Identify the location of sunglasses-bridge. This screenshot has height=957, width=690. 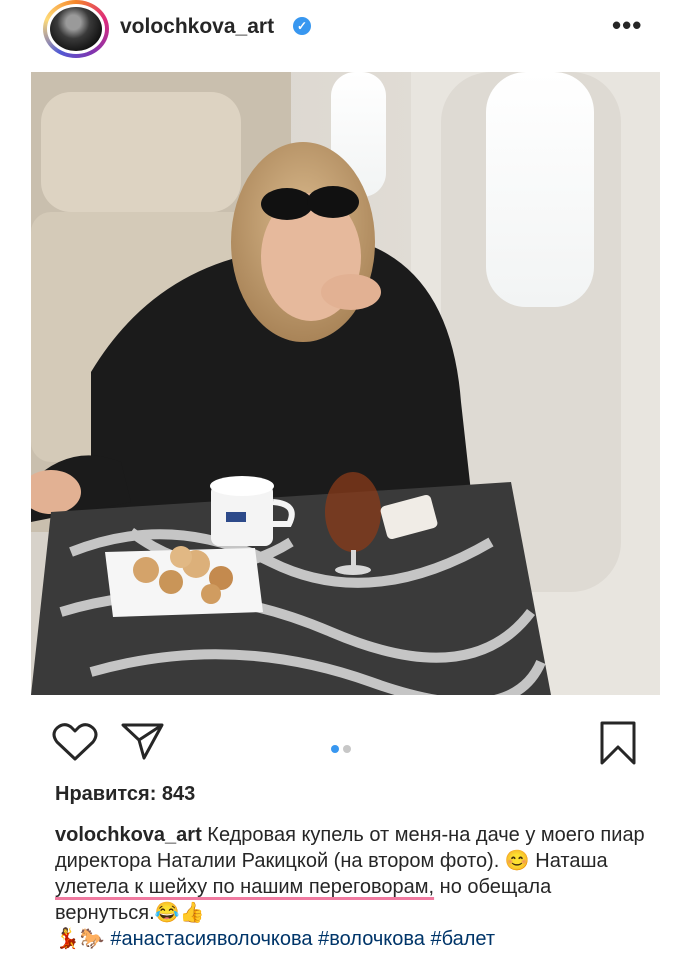
(312, 200).